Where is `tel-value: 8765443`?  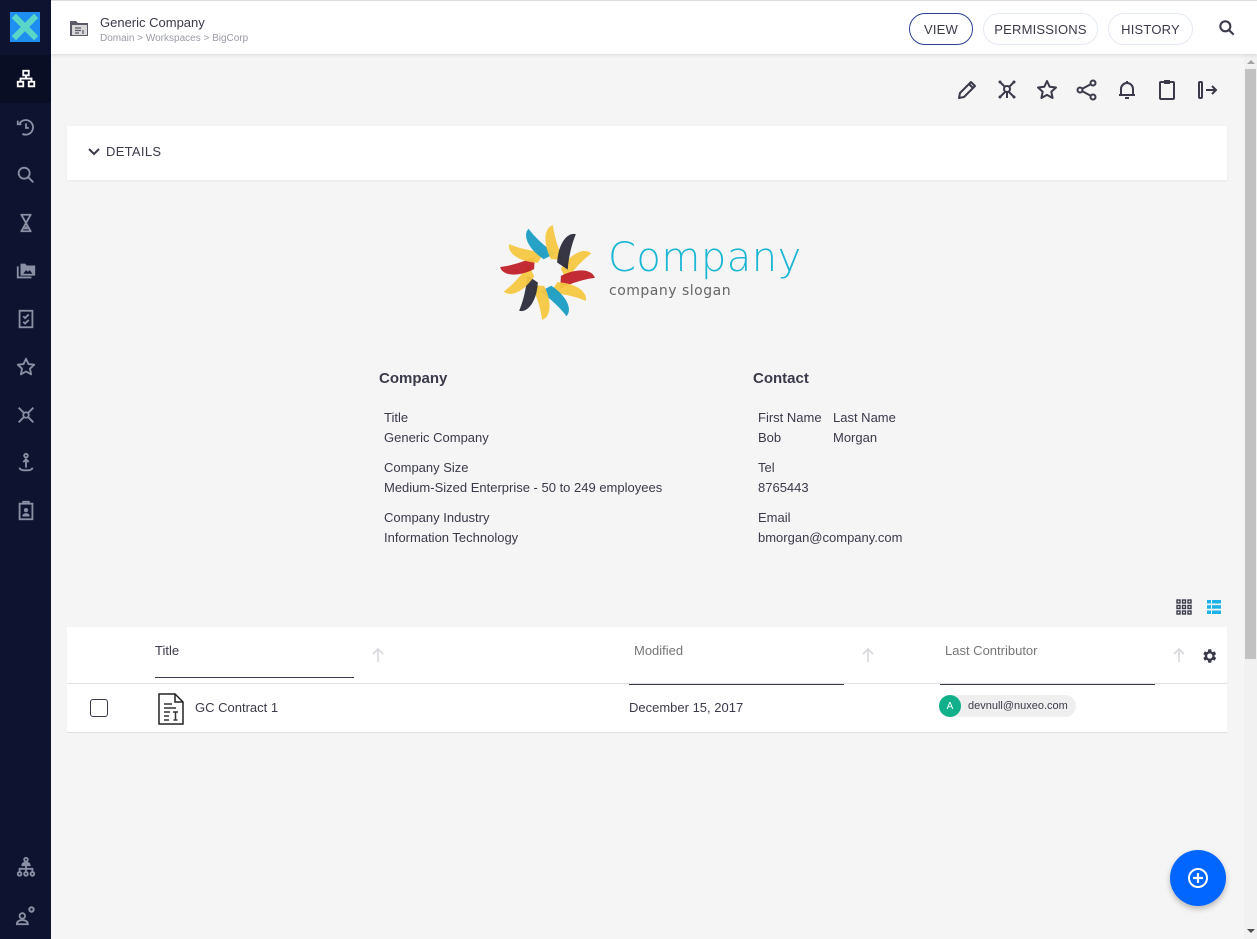
tel-value: 8765443 is located at coordinates (783, 487).